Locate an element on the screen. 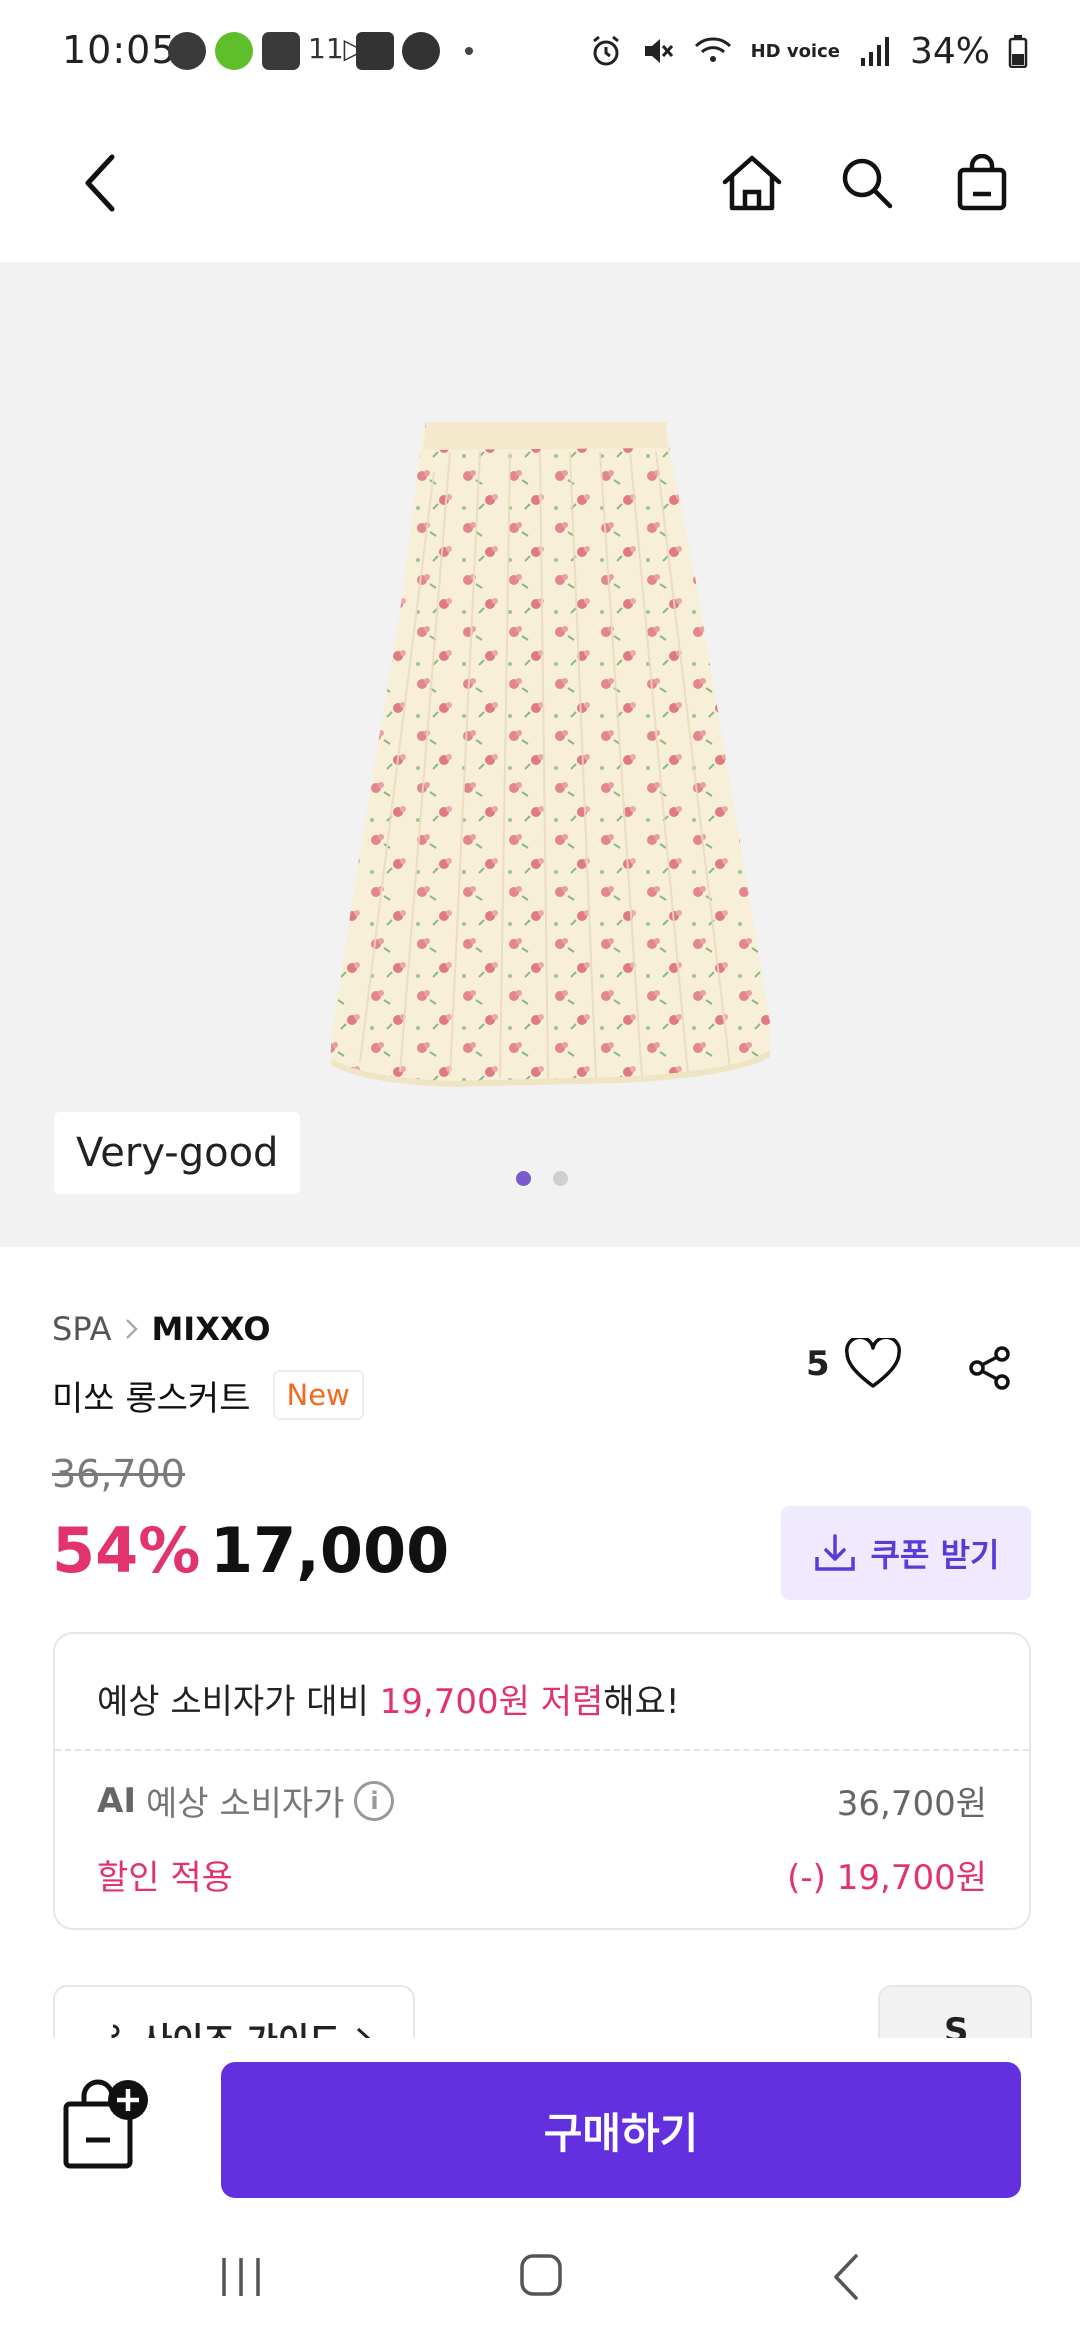  gallery-dot is located at coordinates (560, 1178).